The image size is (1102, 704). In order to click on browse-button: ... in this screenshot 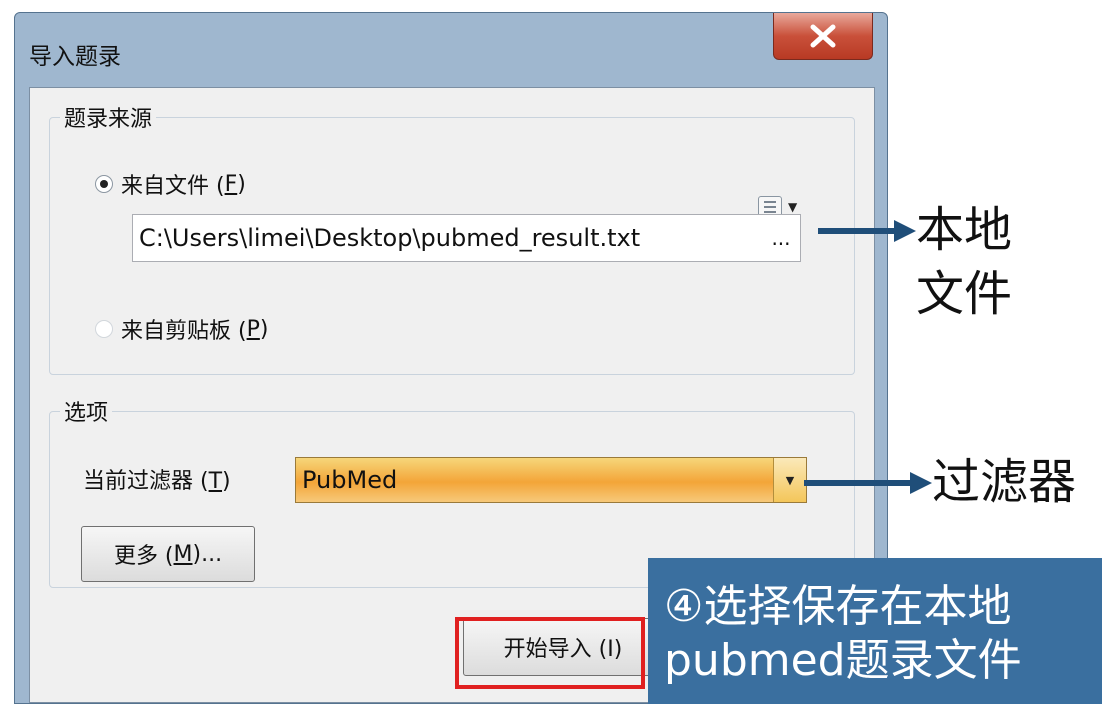, I will do `click(781, 238)`.